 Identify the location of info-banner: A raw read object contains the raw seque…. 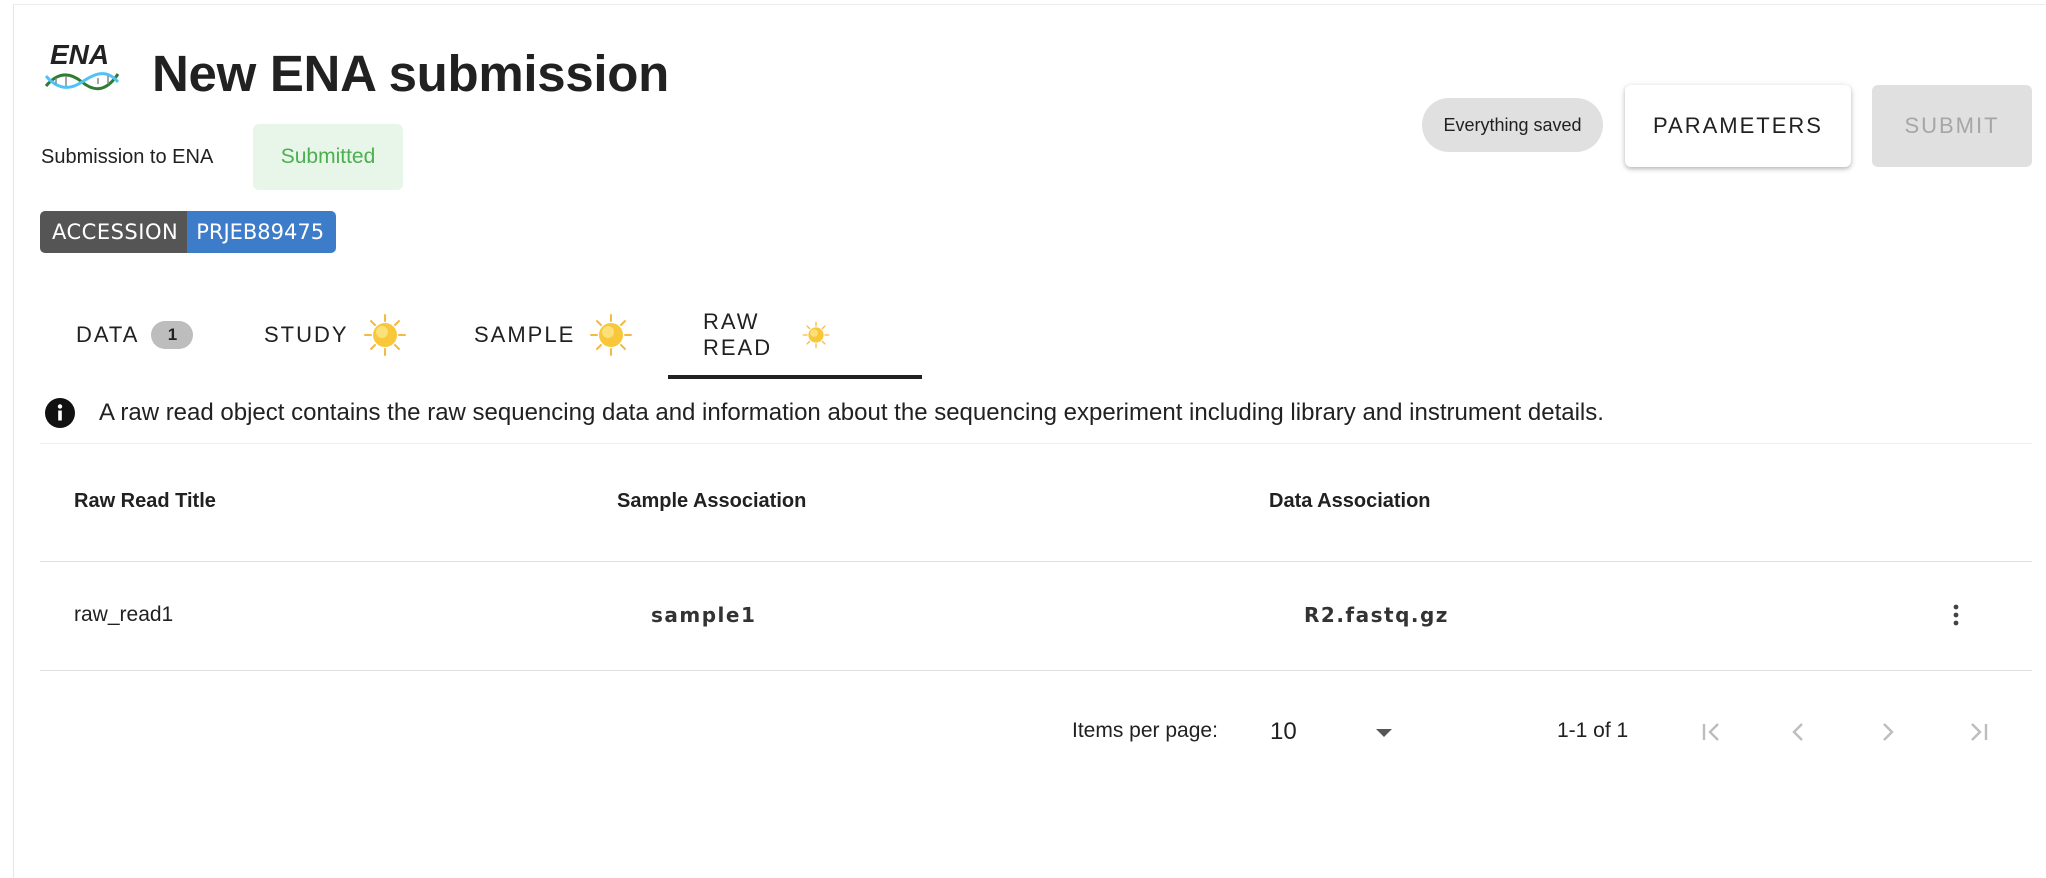
(824, 413).